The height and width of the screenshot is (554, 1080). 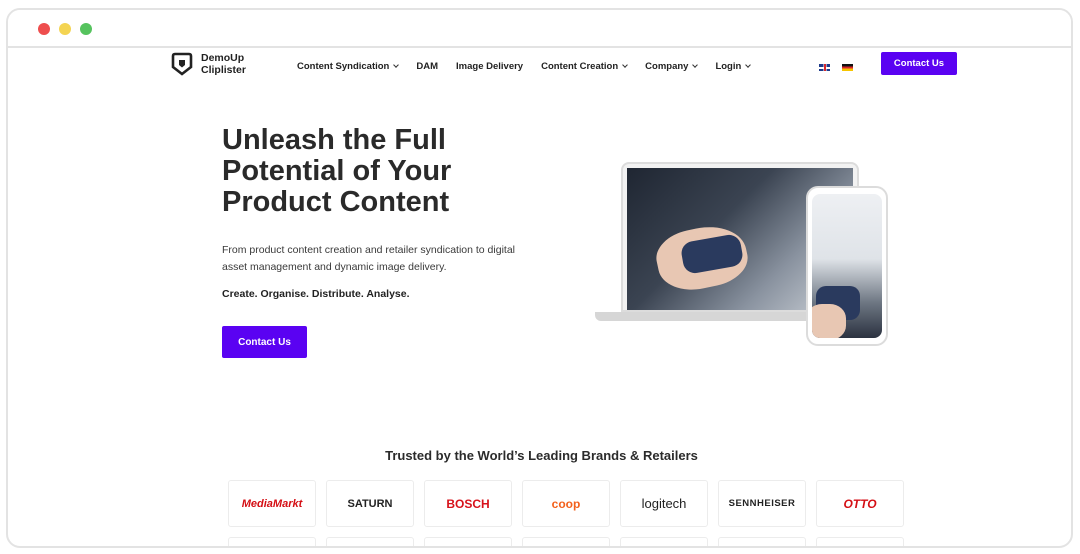 What do you see at coordinates (539, 29) in the screenshot?
I see `window-titlebar` at bounding box center [539, 29].